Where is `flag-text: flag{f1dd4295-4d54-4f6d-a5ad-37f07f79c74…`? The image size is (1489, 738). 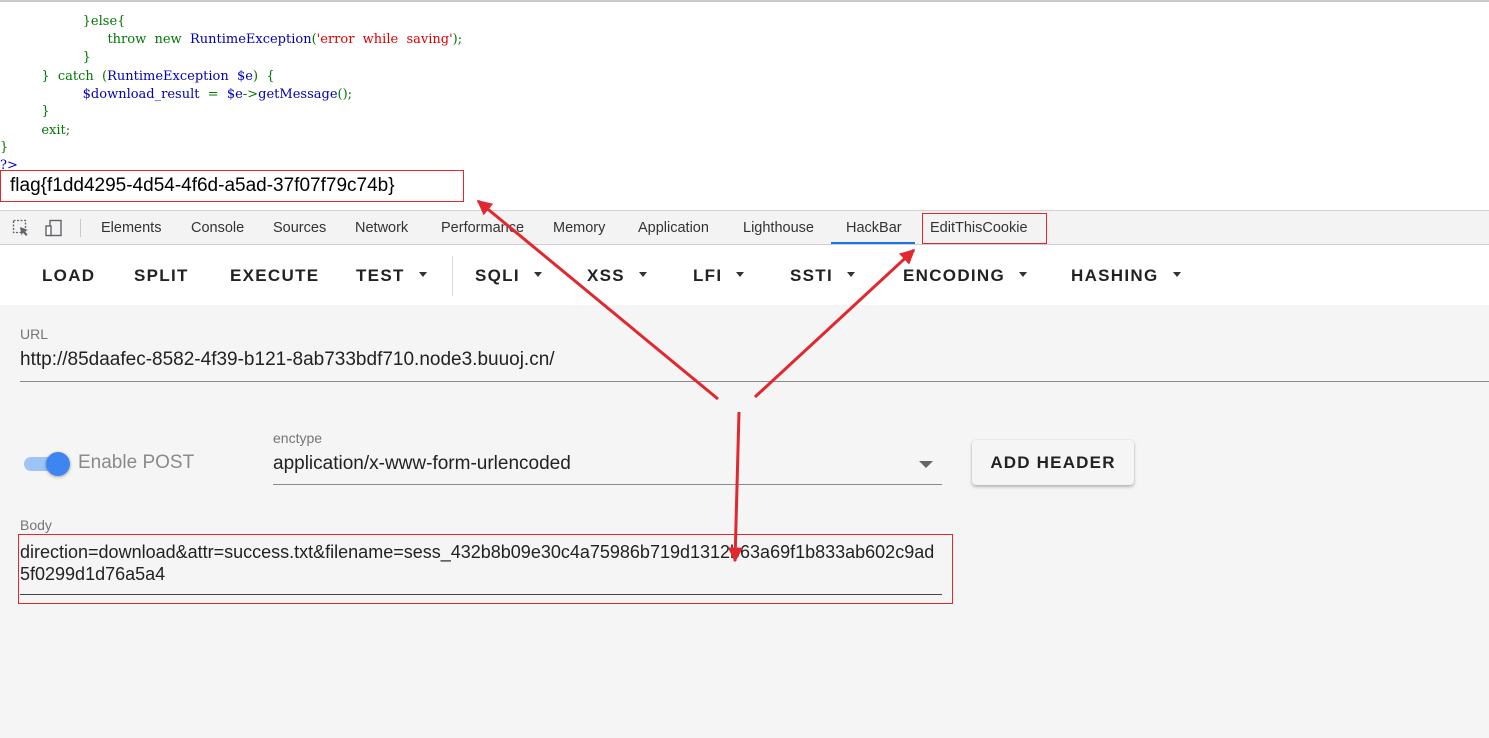
flag-text: flag{f1dd4295-4d54-4f6d-a5ad-37f07f79c74… is located at coordinates (202, 185).